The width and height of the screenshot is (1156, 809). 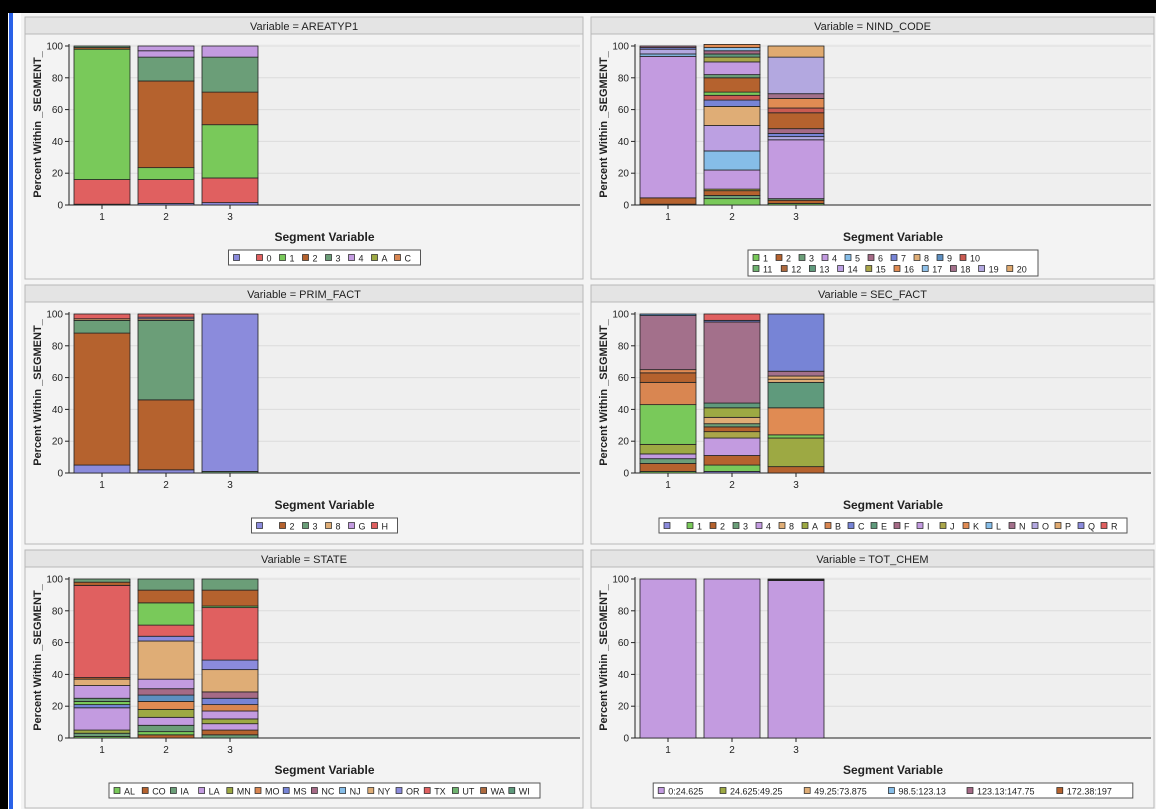 What do you see at coordinates (949, 259) in the screenshot?
I see `legend-label: 9` at bounding box center [949, 259].